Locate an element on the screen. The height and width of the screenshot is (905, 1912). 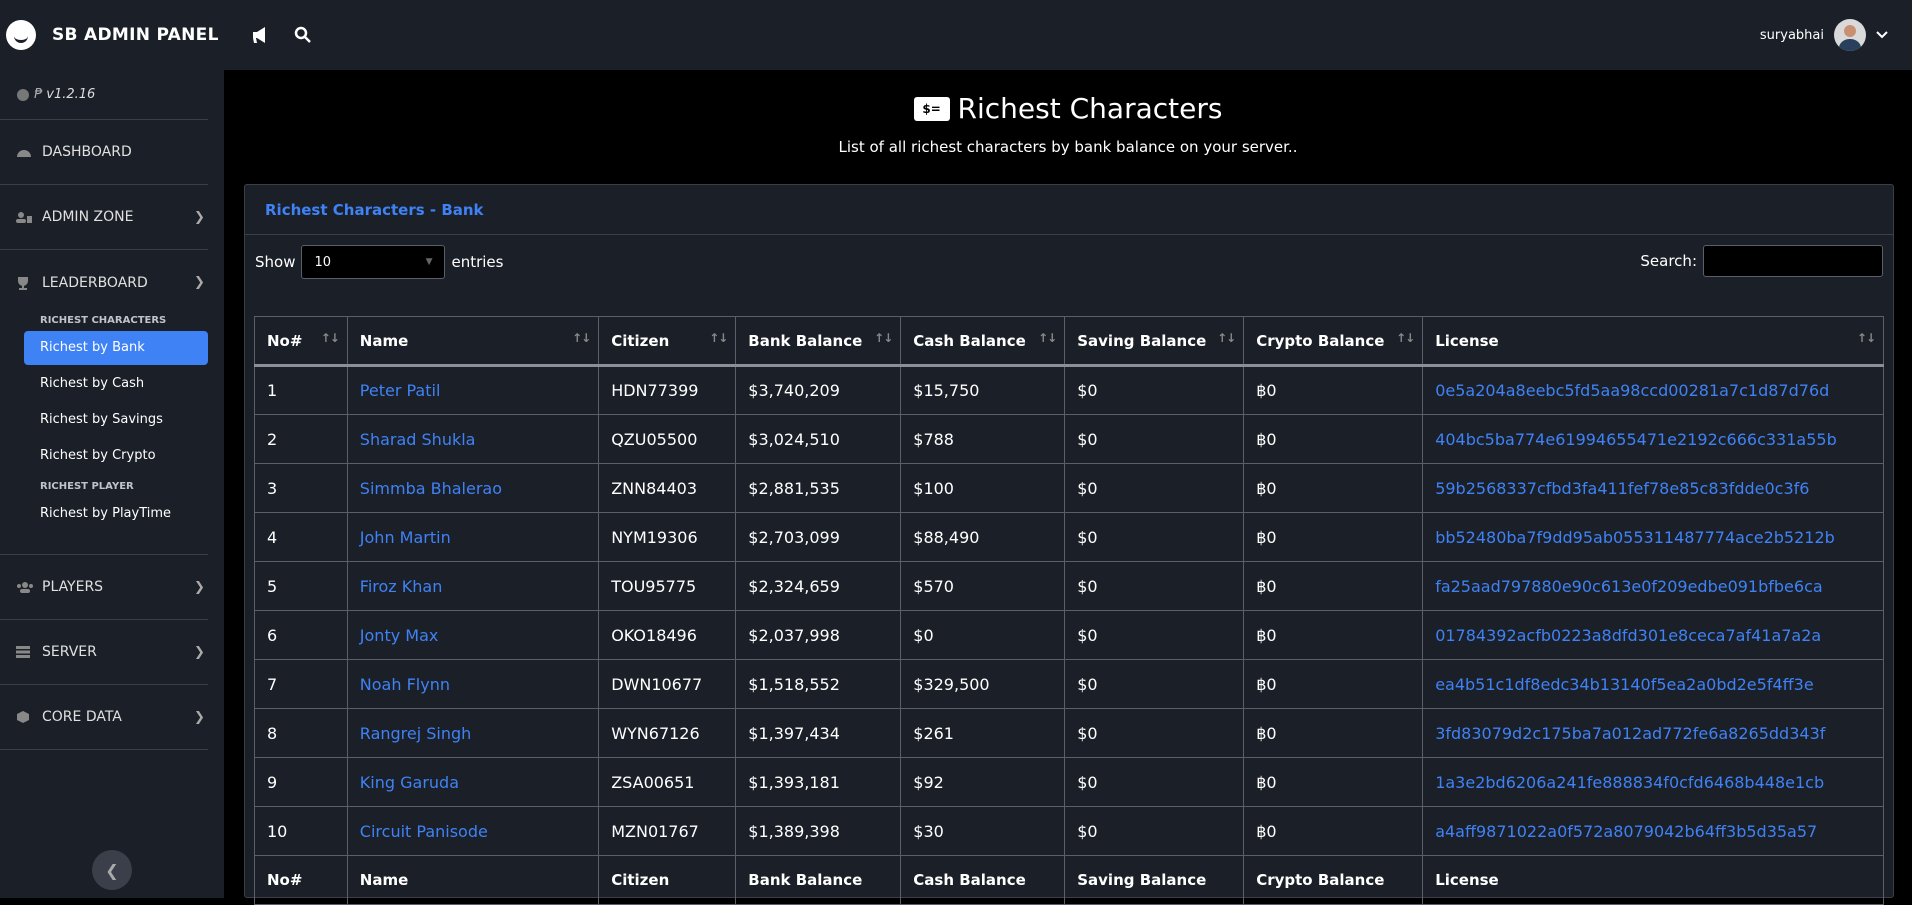
table-cell: 2 is located at coordinates (301, 439).